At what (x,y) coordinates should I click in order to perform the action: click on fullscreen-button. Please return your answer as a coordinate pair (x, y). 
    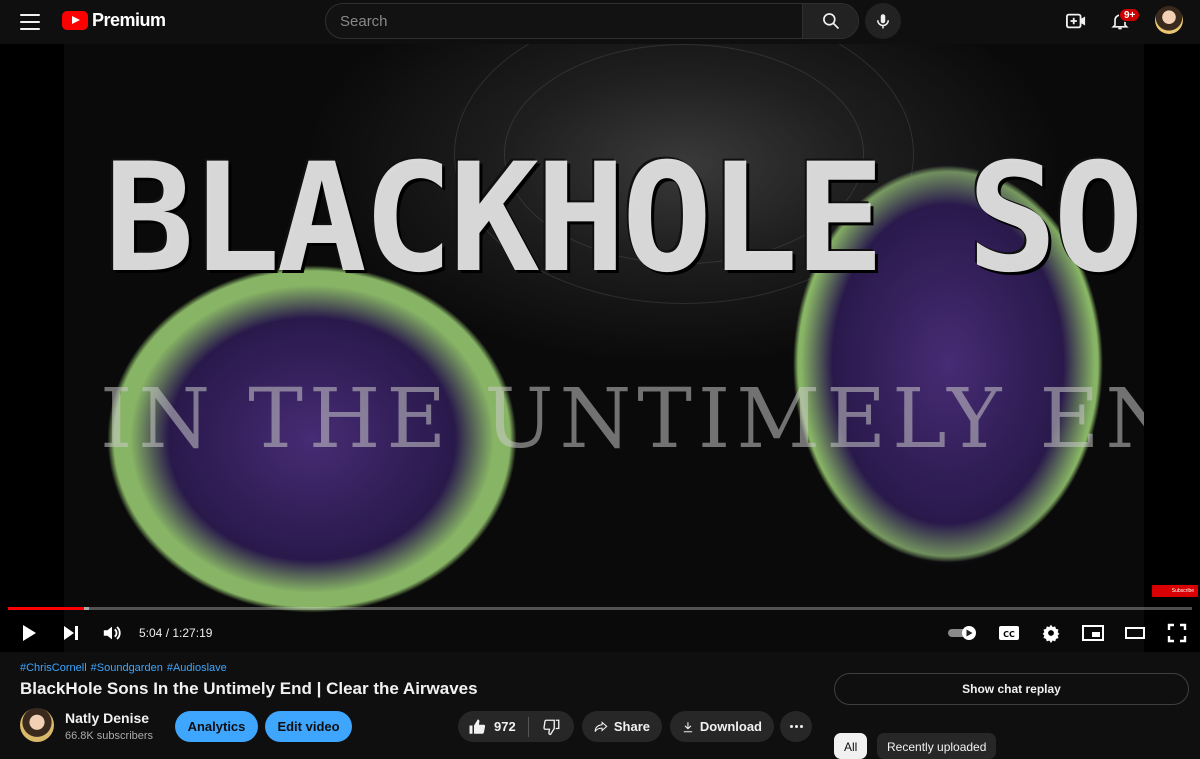
    Looking at the image, I should click on (1177, 633).